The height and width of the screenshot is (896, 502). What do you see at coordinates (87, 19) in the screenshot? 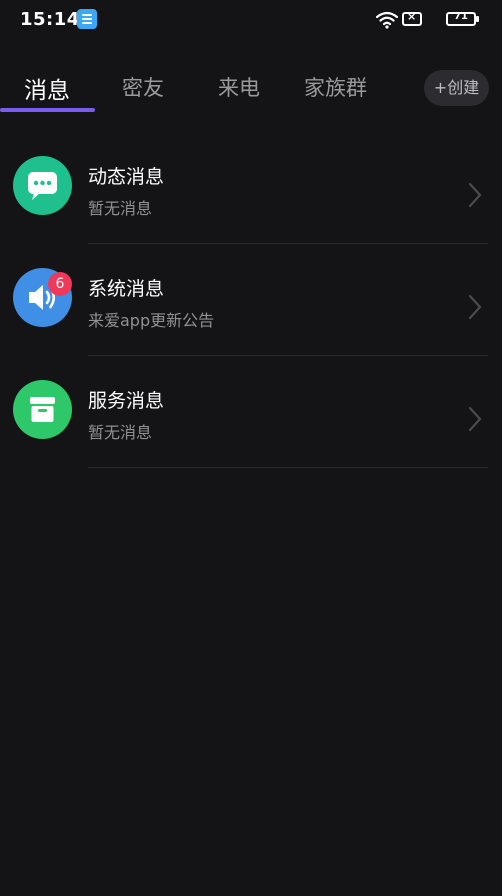
I see `notification-note-icon` at bounding box center [87, 19].